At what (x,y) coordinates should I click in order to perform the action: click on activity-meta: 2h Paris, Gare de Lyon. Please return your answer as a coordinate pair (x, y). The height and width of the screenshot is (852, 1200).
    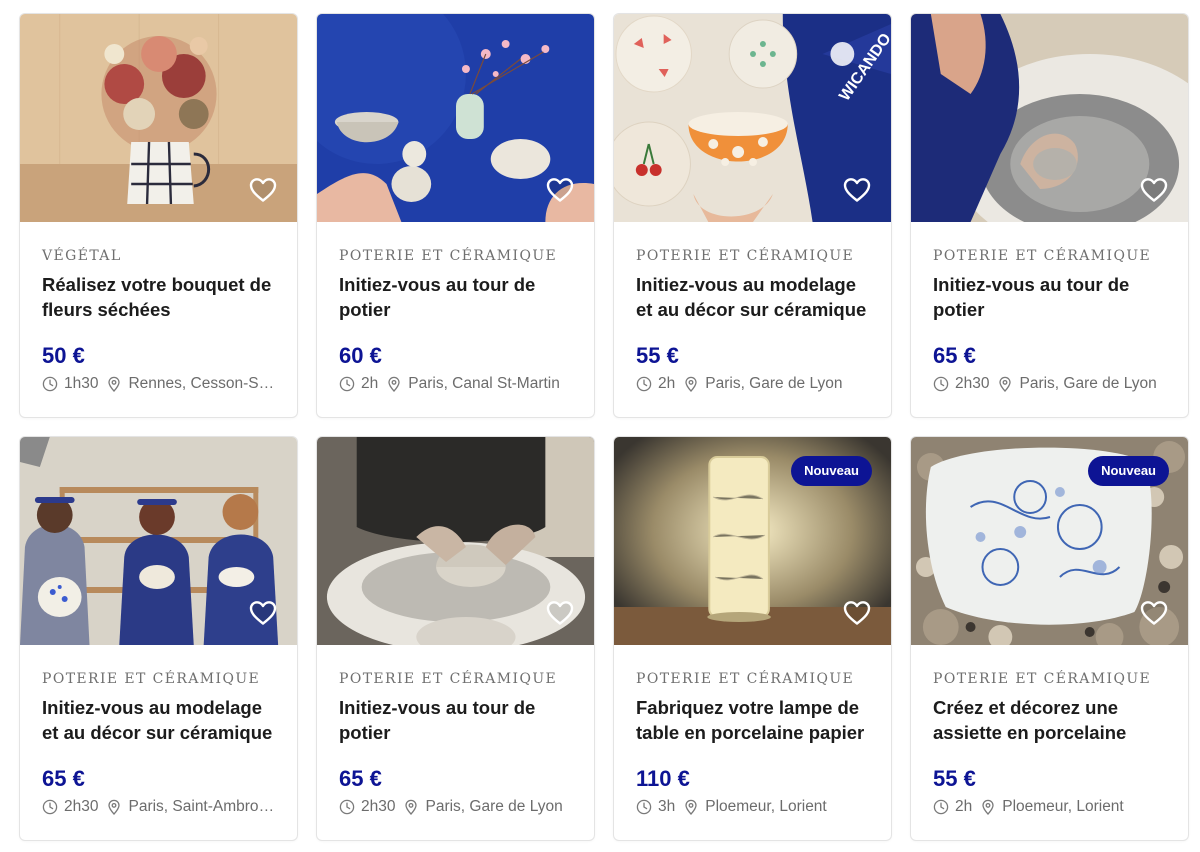
    Looking at the image, I should click on (752, 384).